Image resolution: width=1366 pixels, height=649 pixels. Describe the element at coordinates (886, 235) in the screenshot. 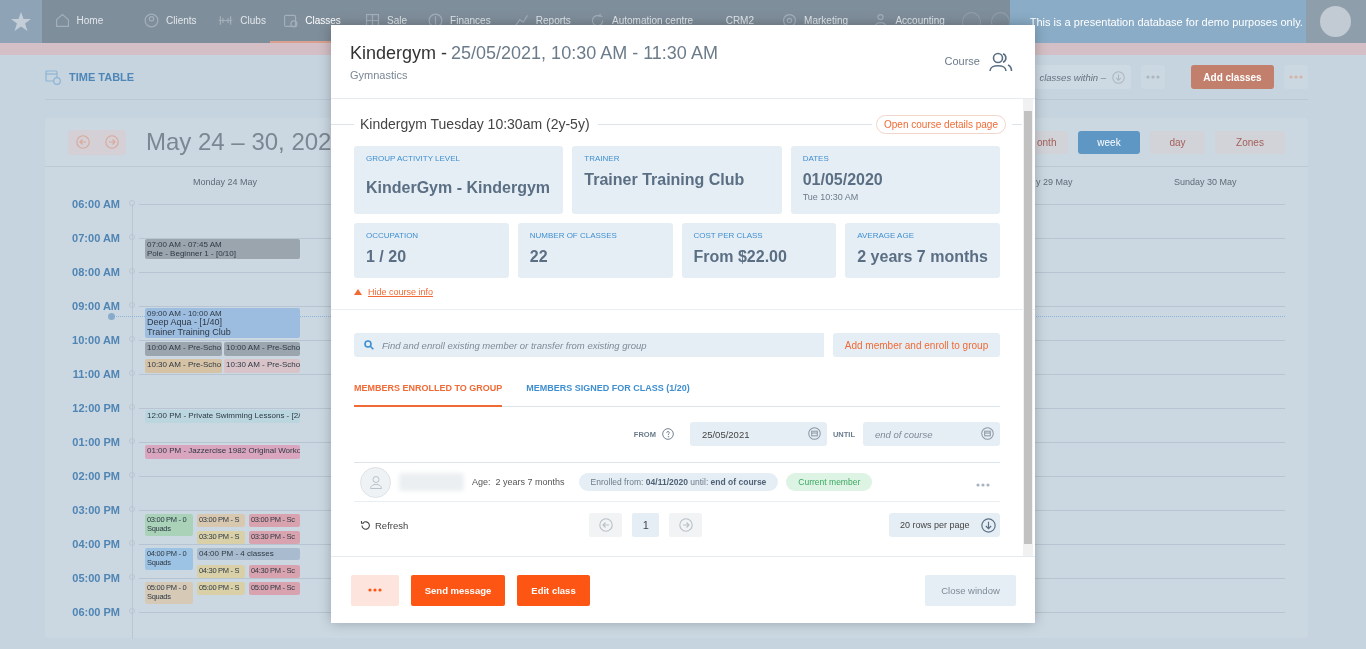

I see `info-label: AVERAGE AGE` at that location.